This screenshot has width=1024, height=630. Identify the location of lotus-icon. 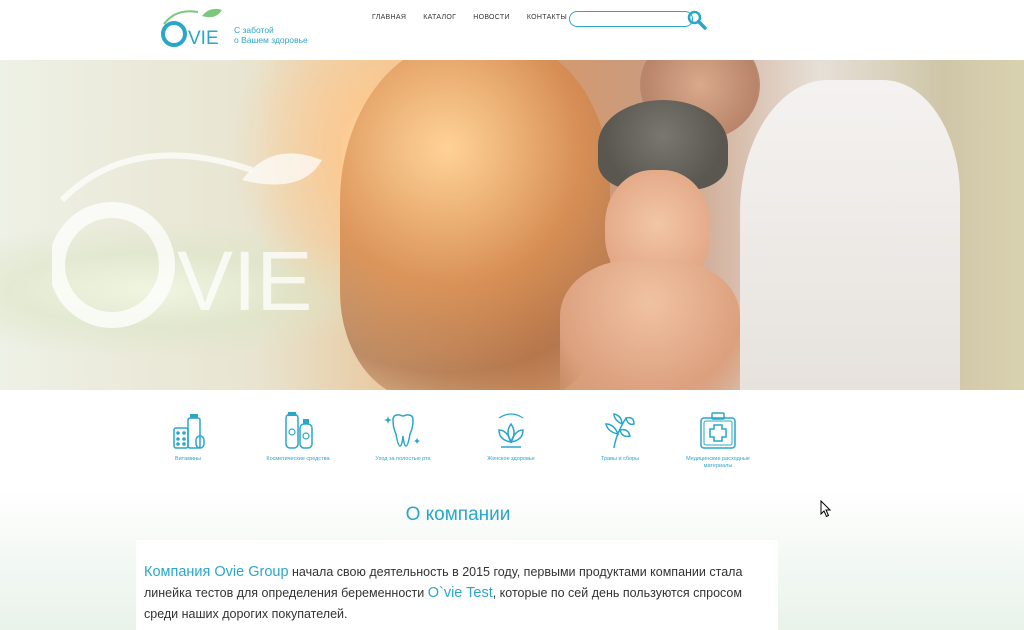
(511, 430).